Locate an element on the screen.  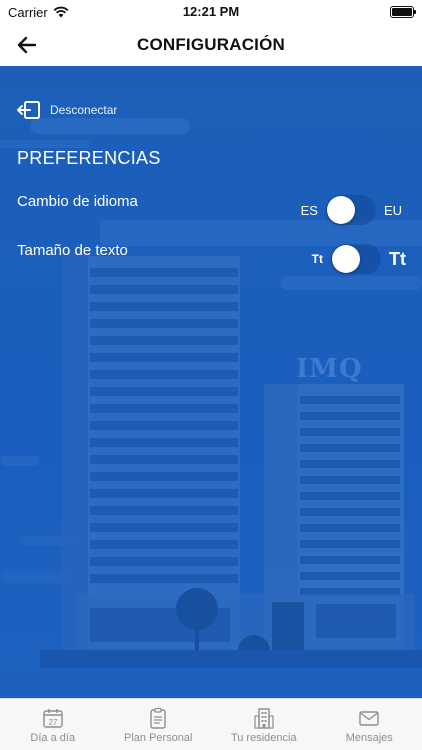
back-button is located at coordinates (27, 45).